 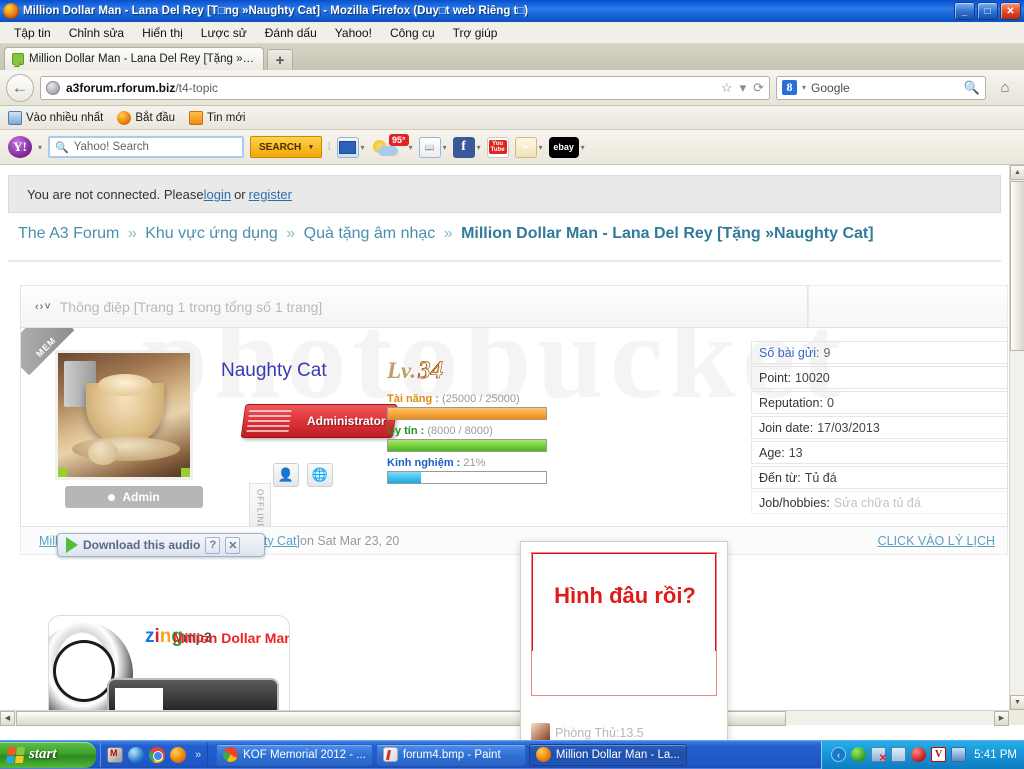 I want to click on scroll-right-button: ▶, so click(x=1001, y=718).